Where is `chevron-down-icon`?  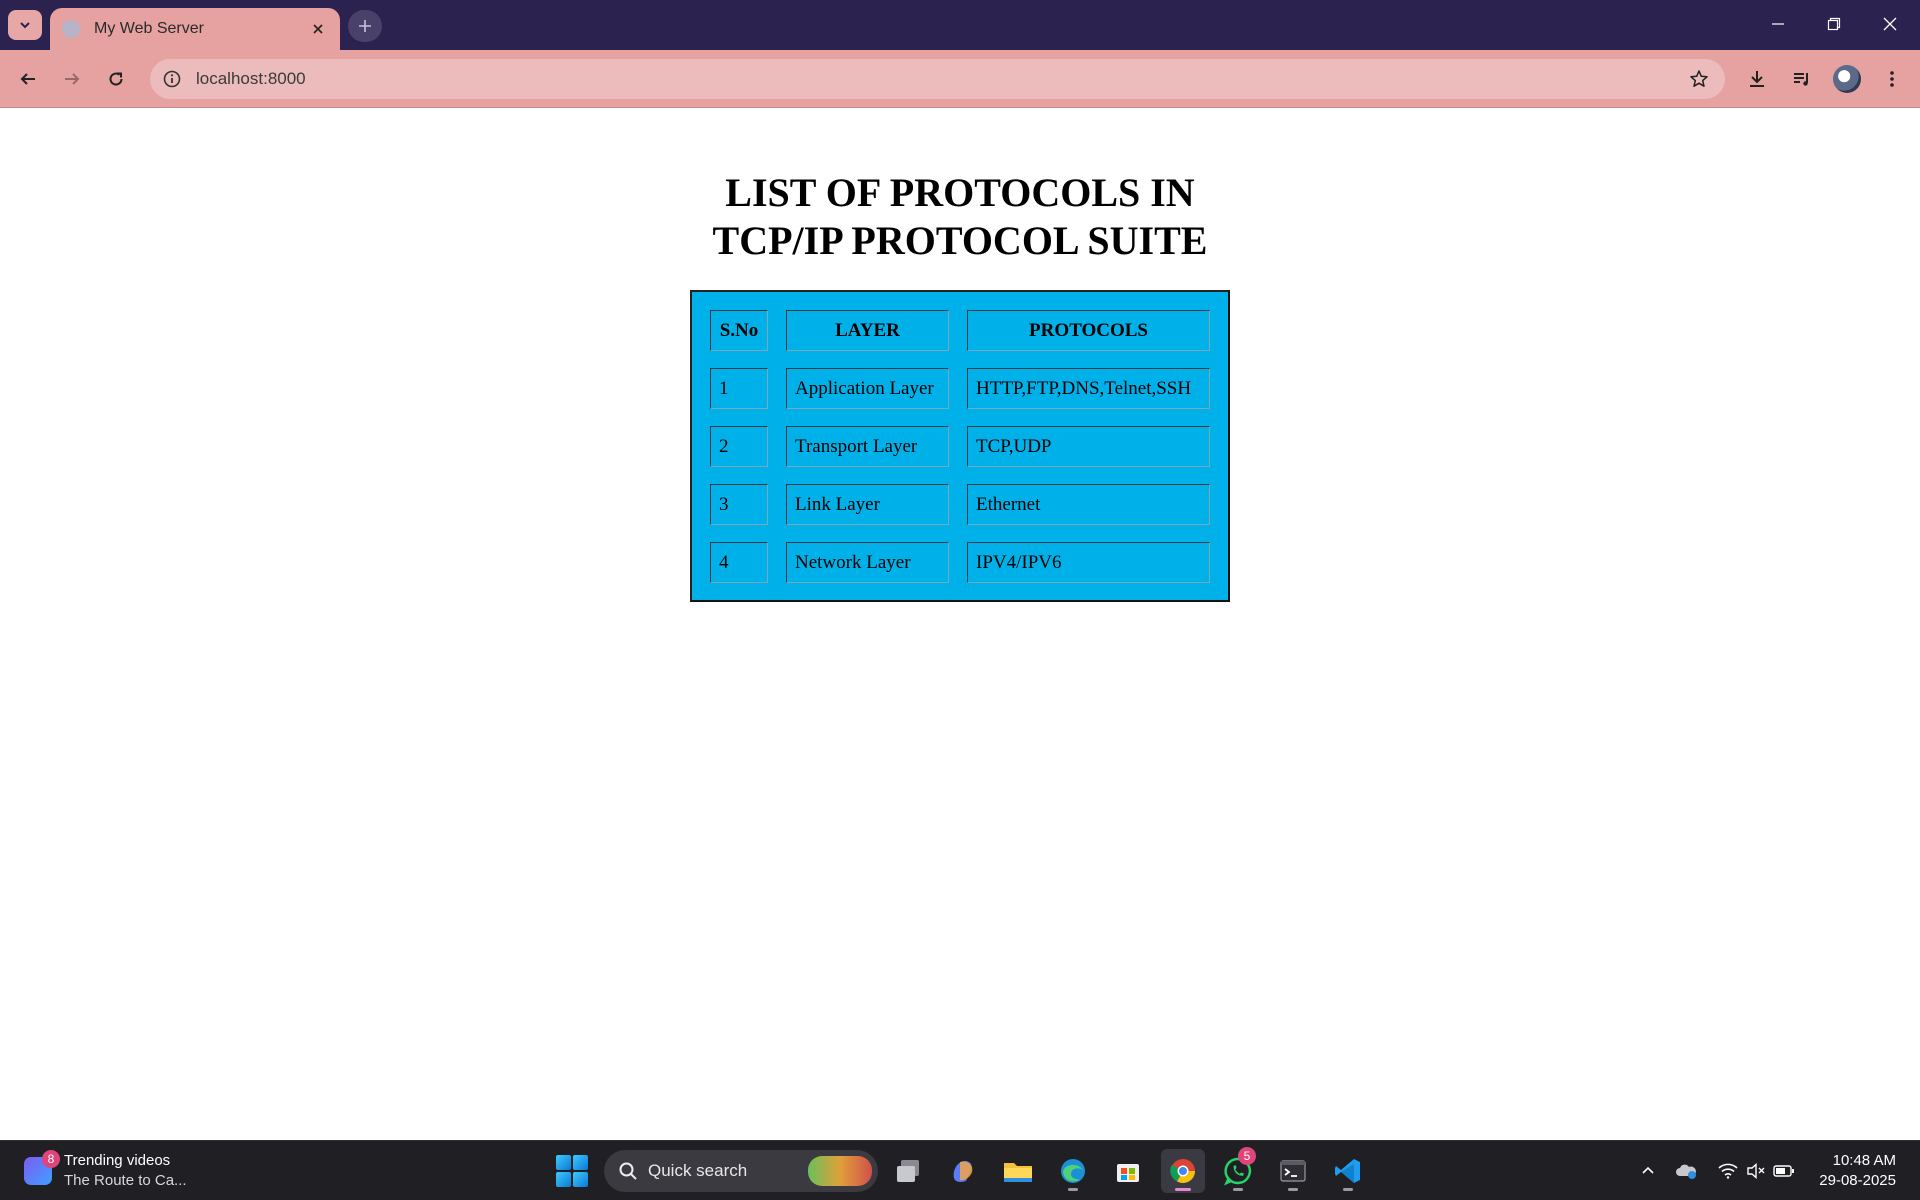 chevron-down-icon is located at coordinates (25, 25).